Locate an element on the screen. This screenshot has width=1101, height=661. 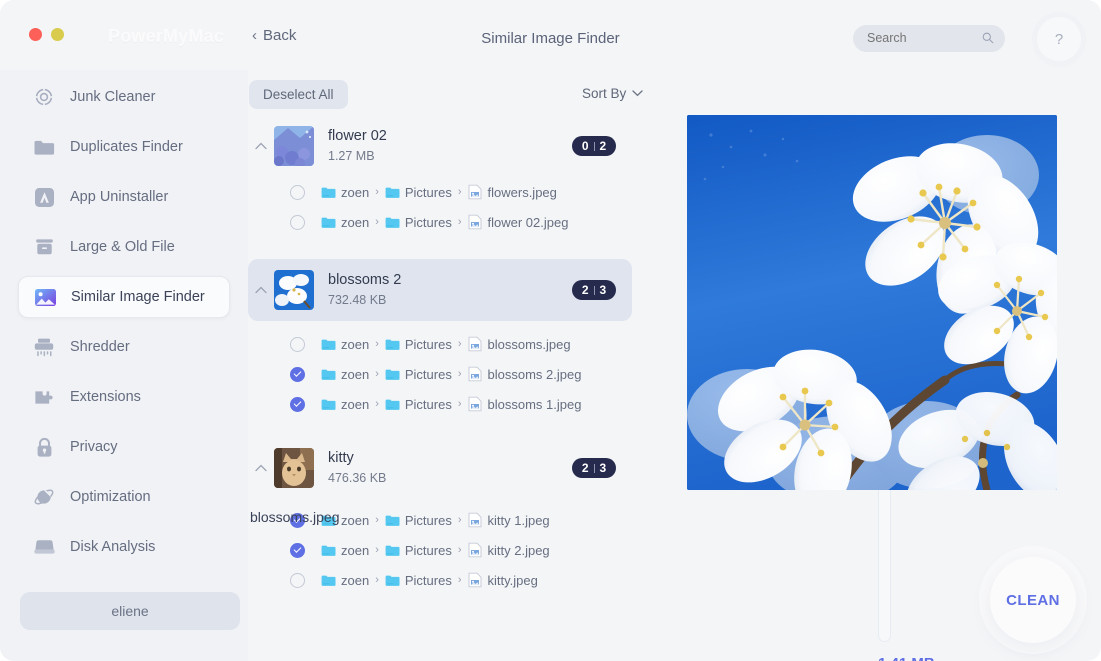
sidebar-item-label: Similar Image Finder is located at coordinates (138, 297).